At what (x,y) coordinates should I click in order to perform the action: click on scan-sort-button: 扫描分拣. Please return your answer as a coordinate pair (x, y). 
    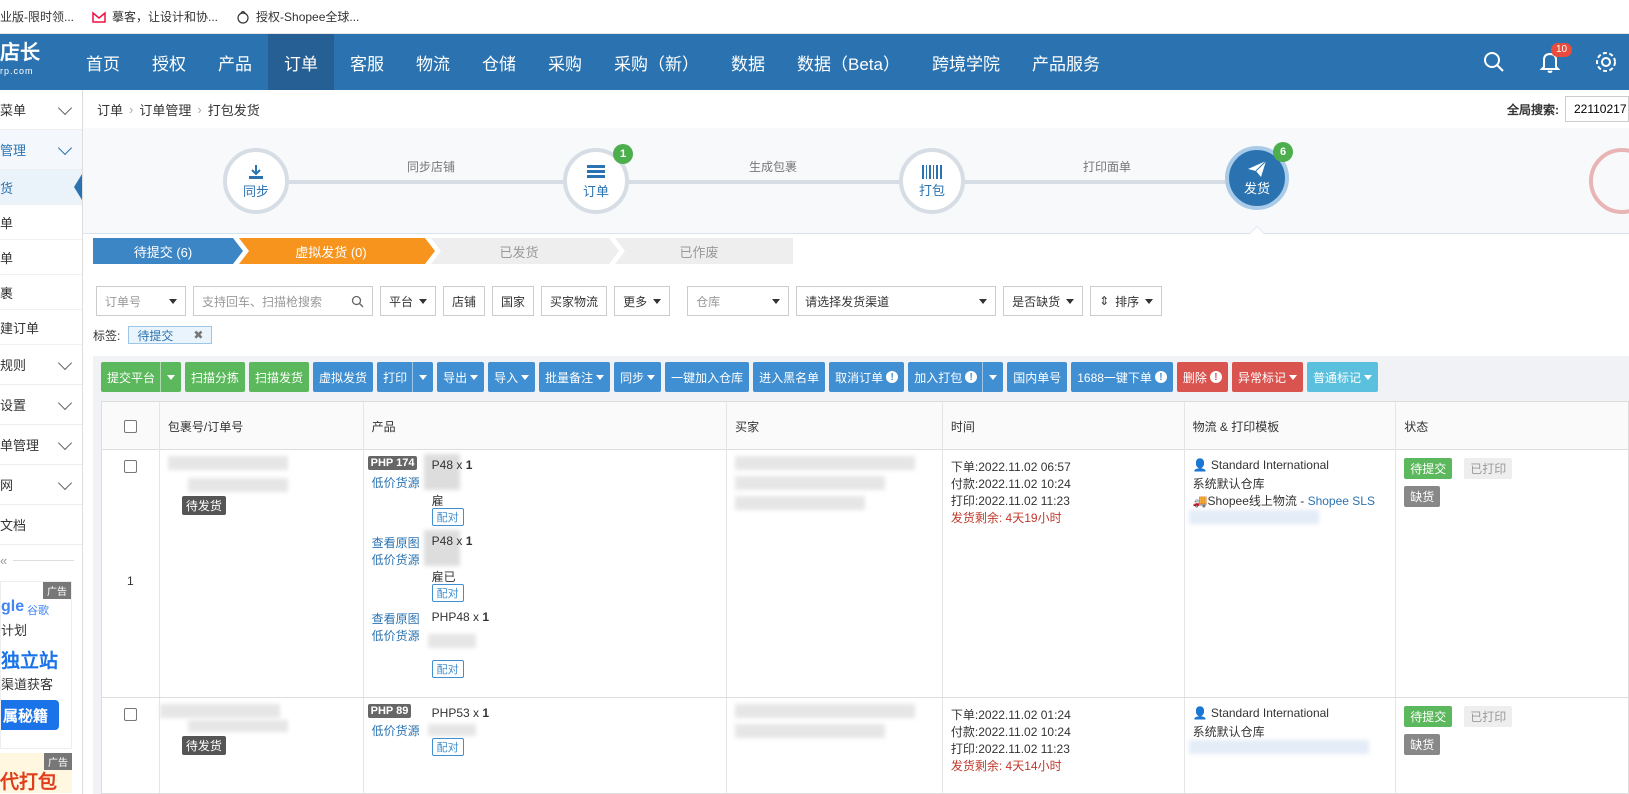
    Looking at the image, I should click on (215, 377).